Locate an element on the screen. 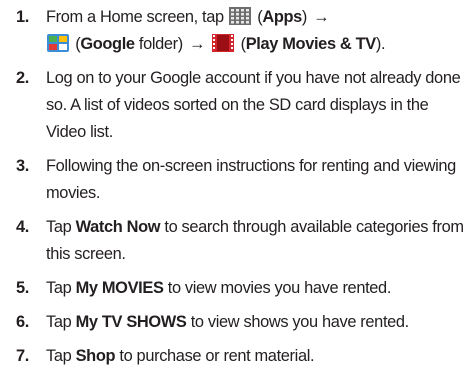  step-text-post: to view shows you have rented. is located at coordinates (298, 322).